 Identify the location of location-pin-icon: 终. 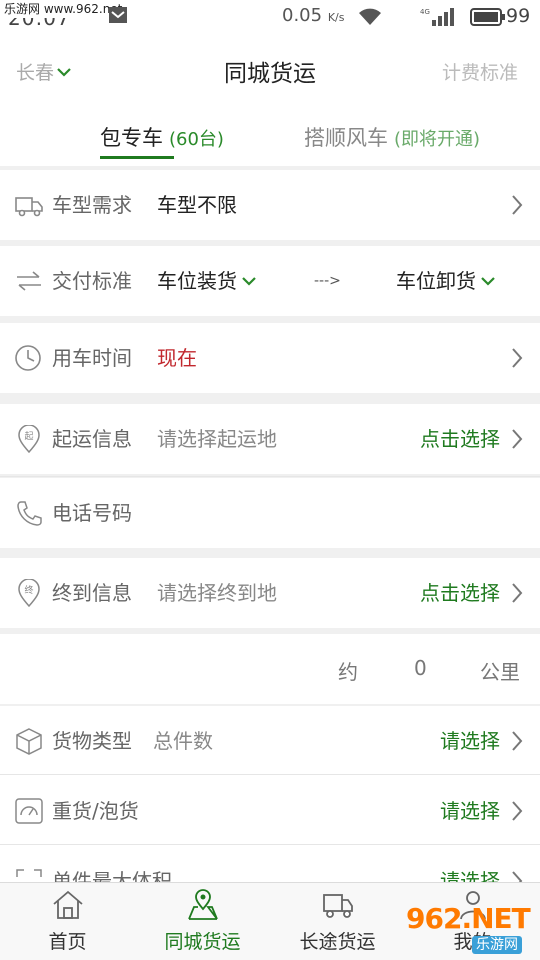
(29, 593).